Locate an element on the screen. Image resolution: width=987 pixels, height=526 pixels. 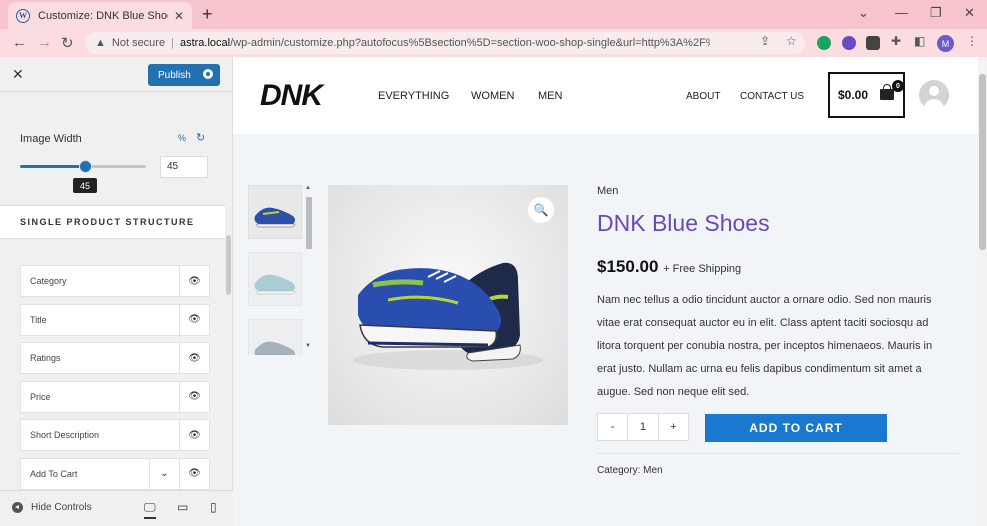
side-panel-icon: ◧ is located at coordinates (919, 41).